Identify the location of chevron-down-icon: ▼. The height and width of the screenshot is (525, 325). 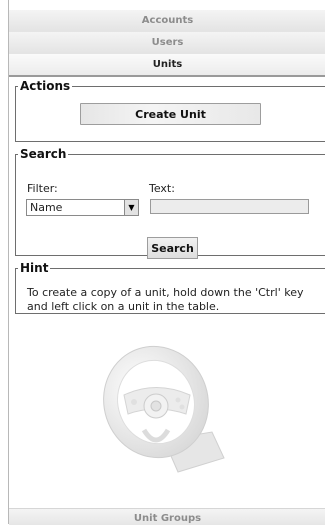
(131, 207).